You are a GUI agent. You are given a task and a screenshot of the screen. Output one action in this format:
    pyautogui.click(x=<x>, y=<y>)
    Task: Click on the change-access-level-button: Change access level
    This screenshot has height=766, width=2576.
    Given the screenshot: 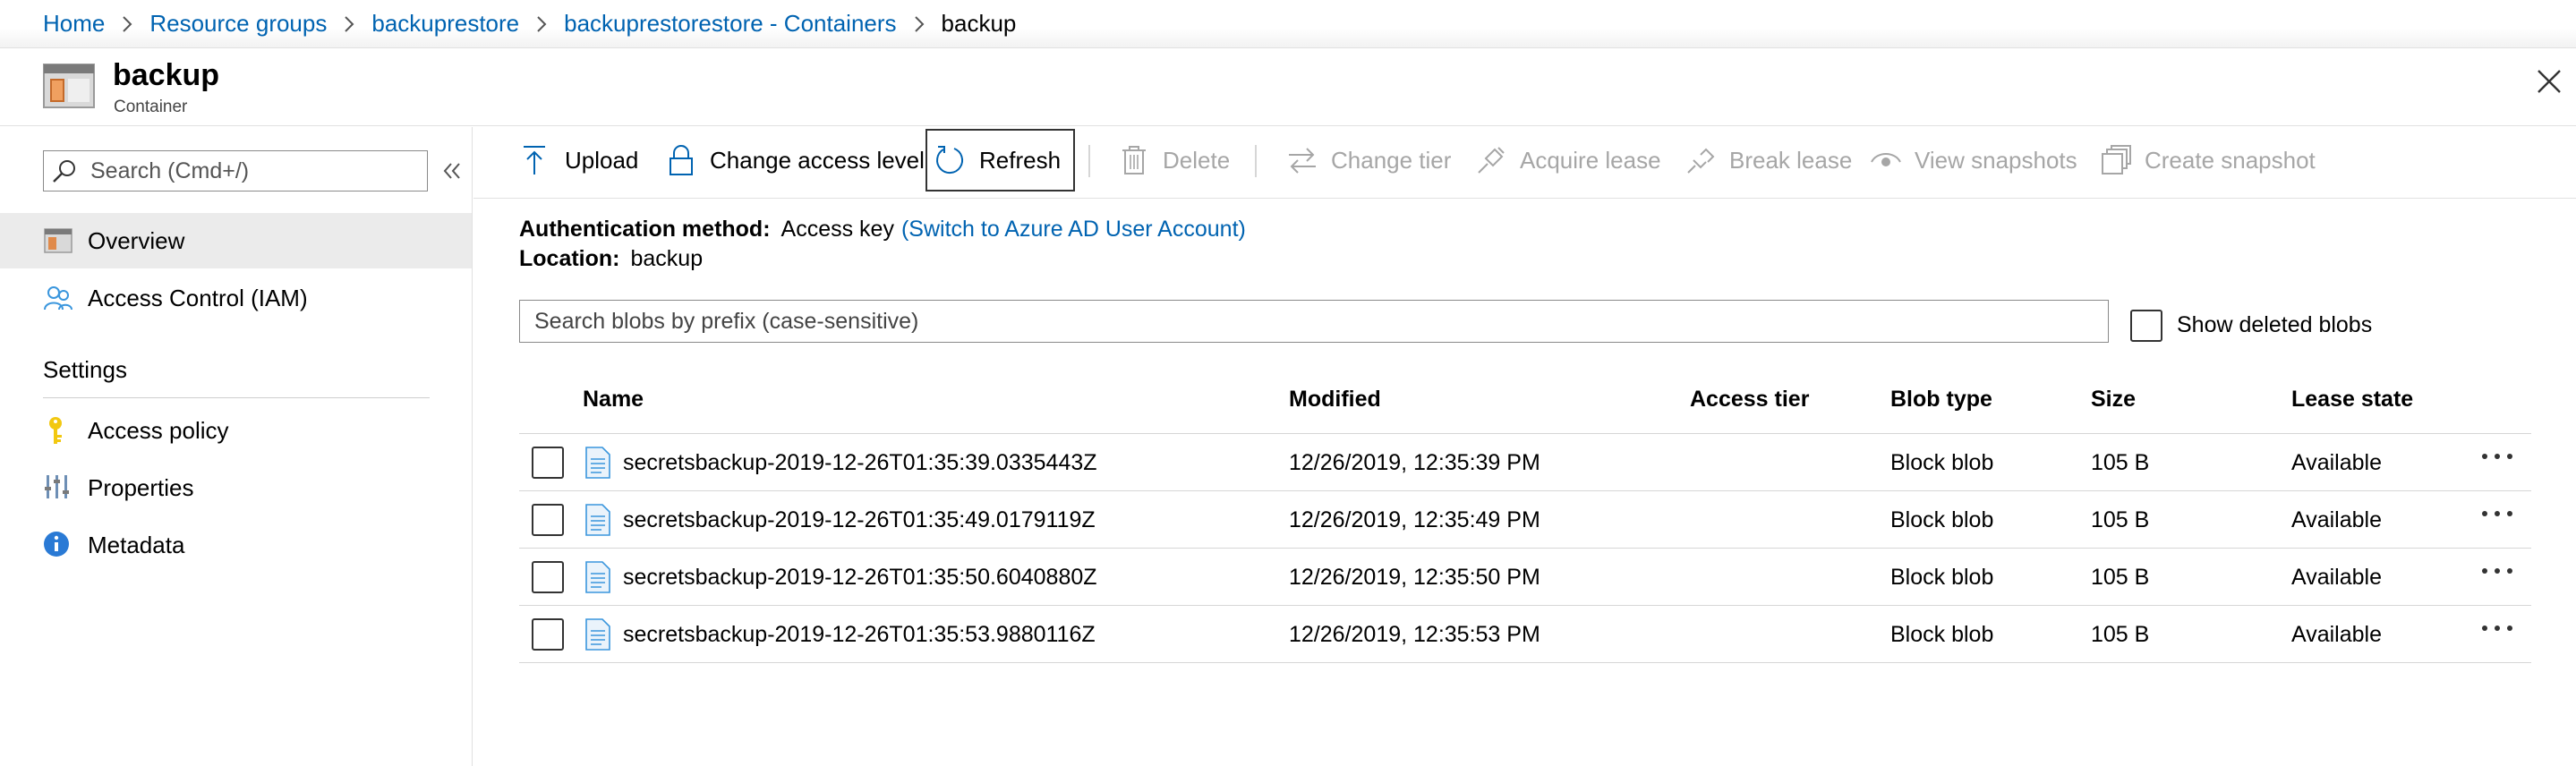 What is the action you would take?
    pyautogui.click(x=795, y=160)
    